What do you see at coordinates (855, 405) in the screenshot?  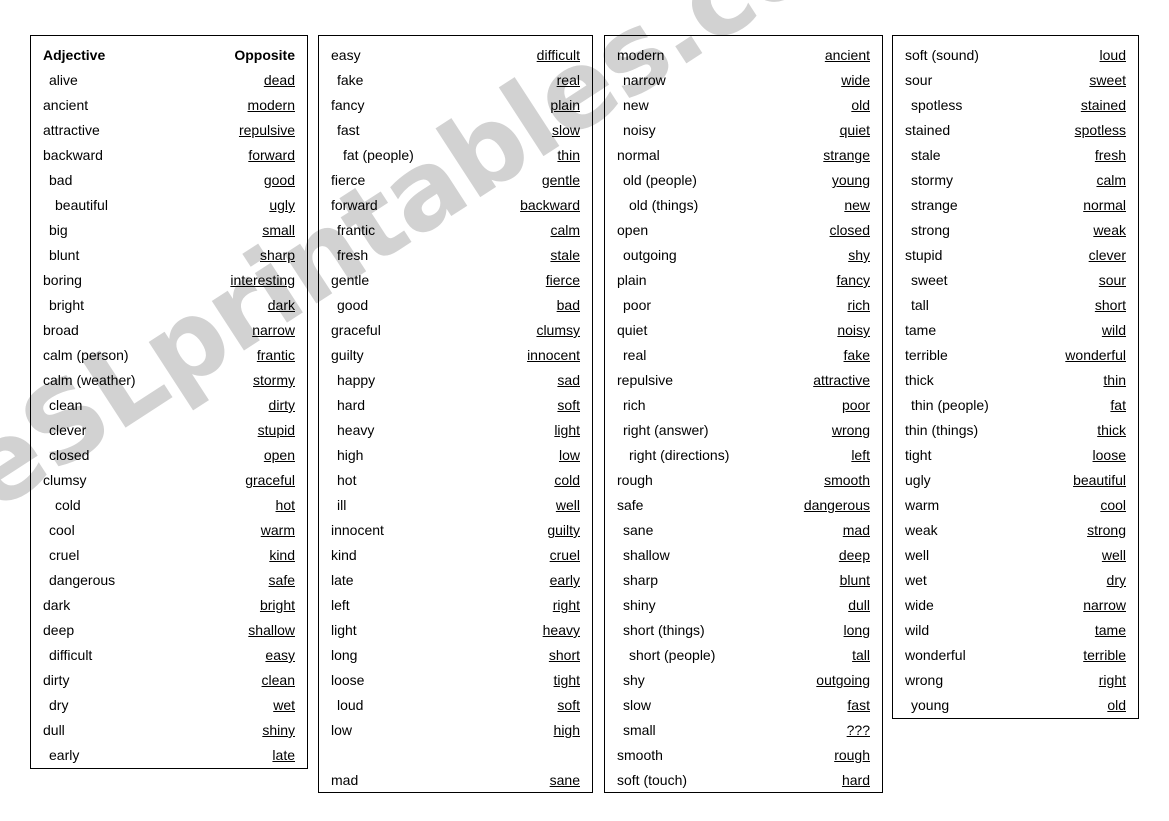 I see `opposite-word: poor` at bounding box center [855, 405].